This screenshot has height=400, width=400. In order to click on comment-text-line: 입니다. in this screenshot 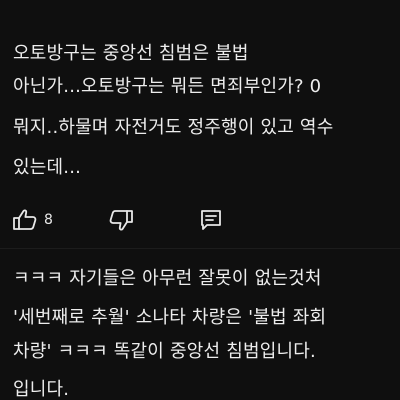, I will do `click(41, 389)`.